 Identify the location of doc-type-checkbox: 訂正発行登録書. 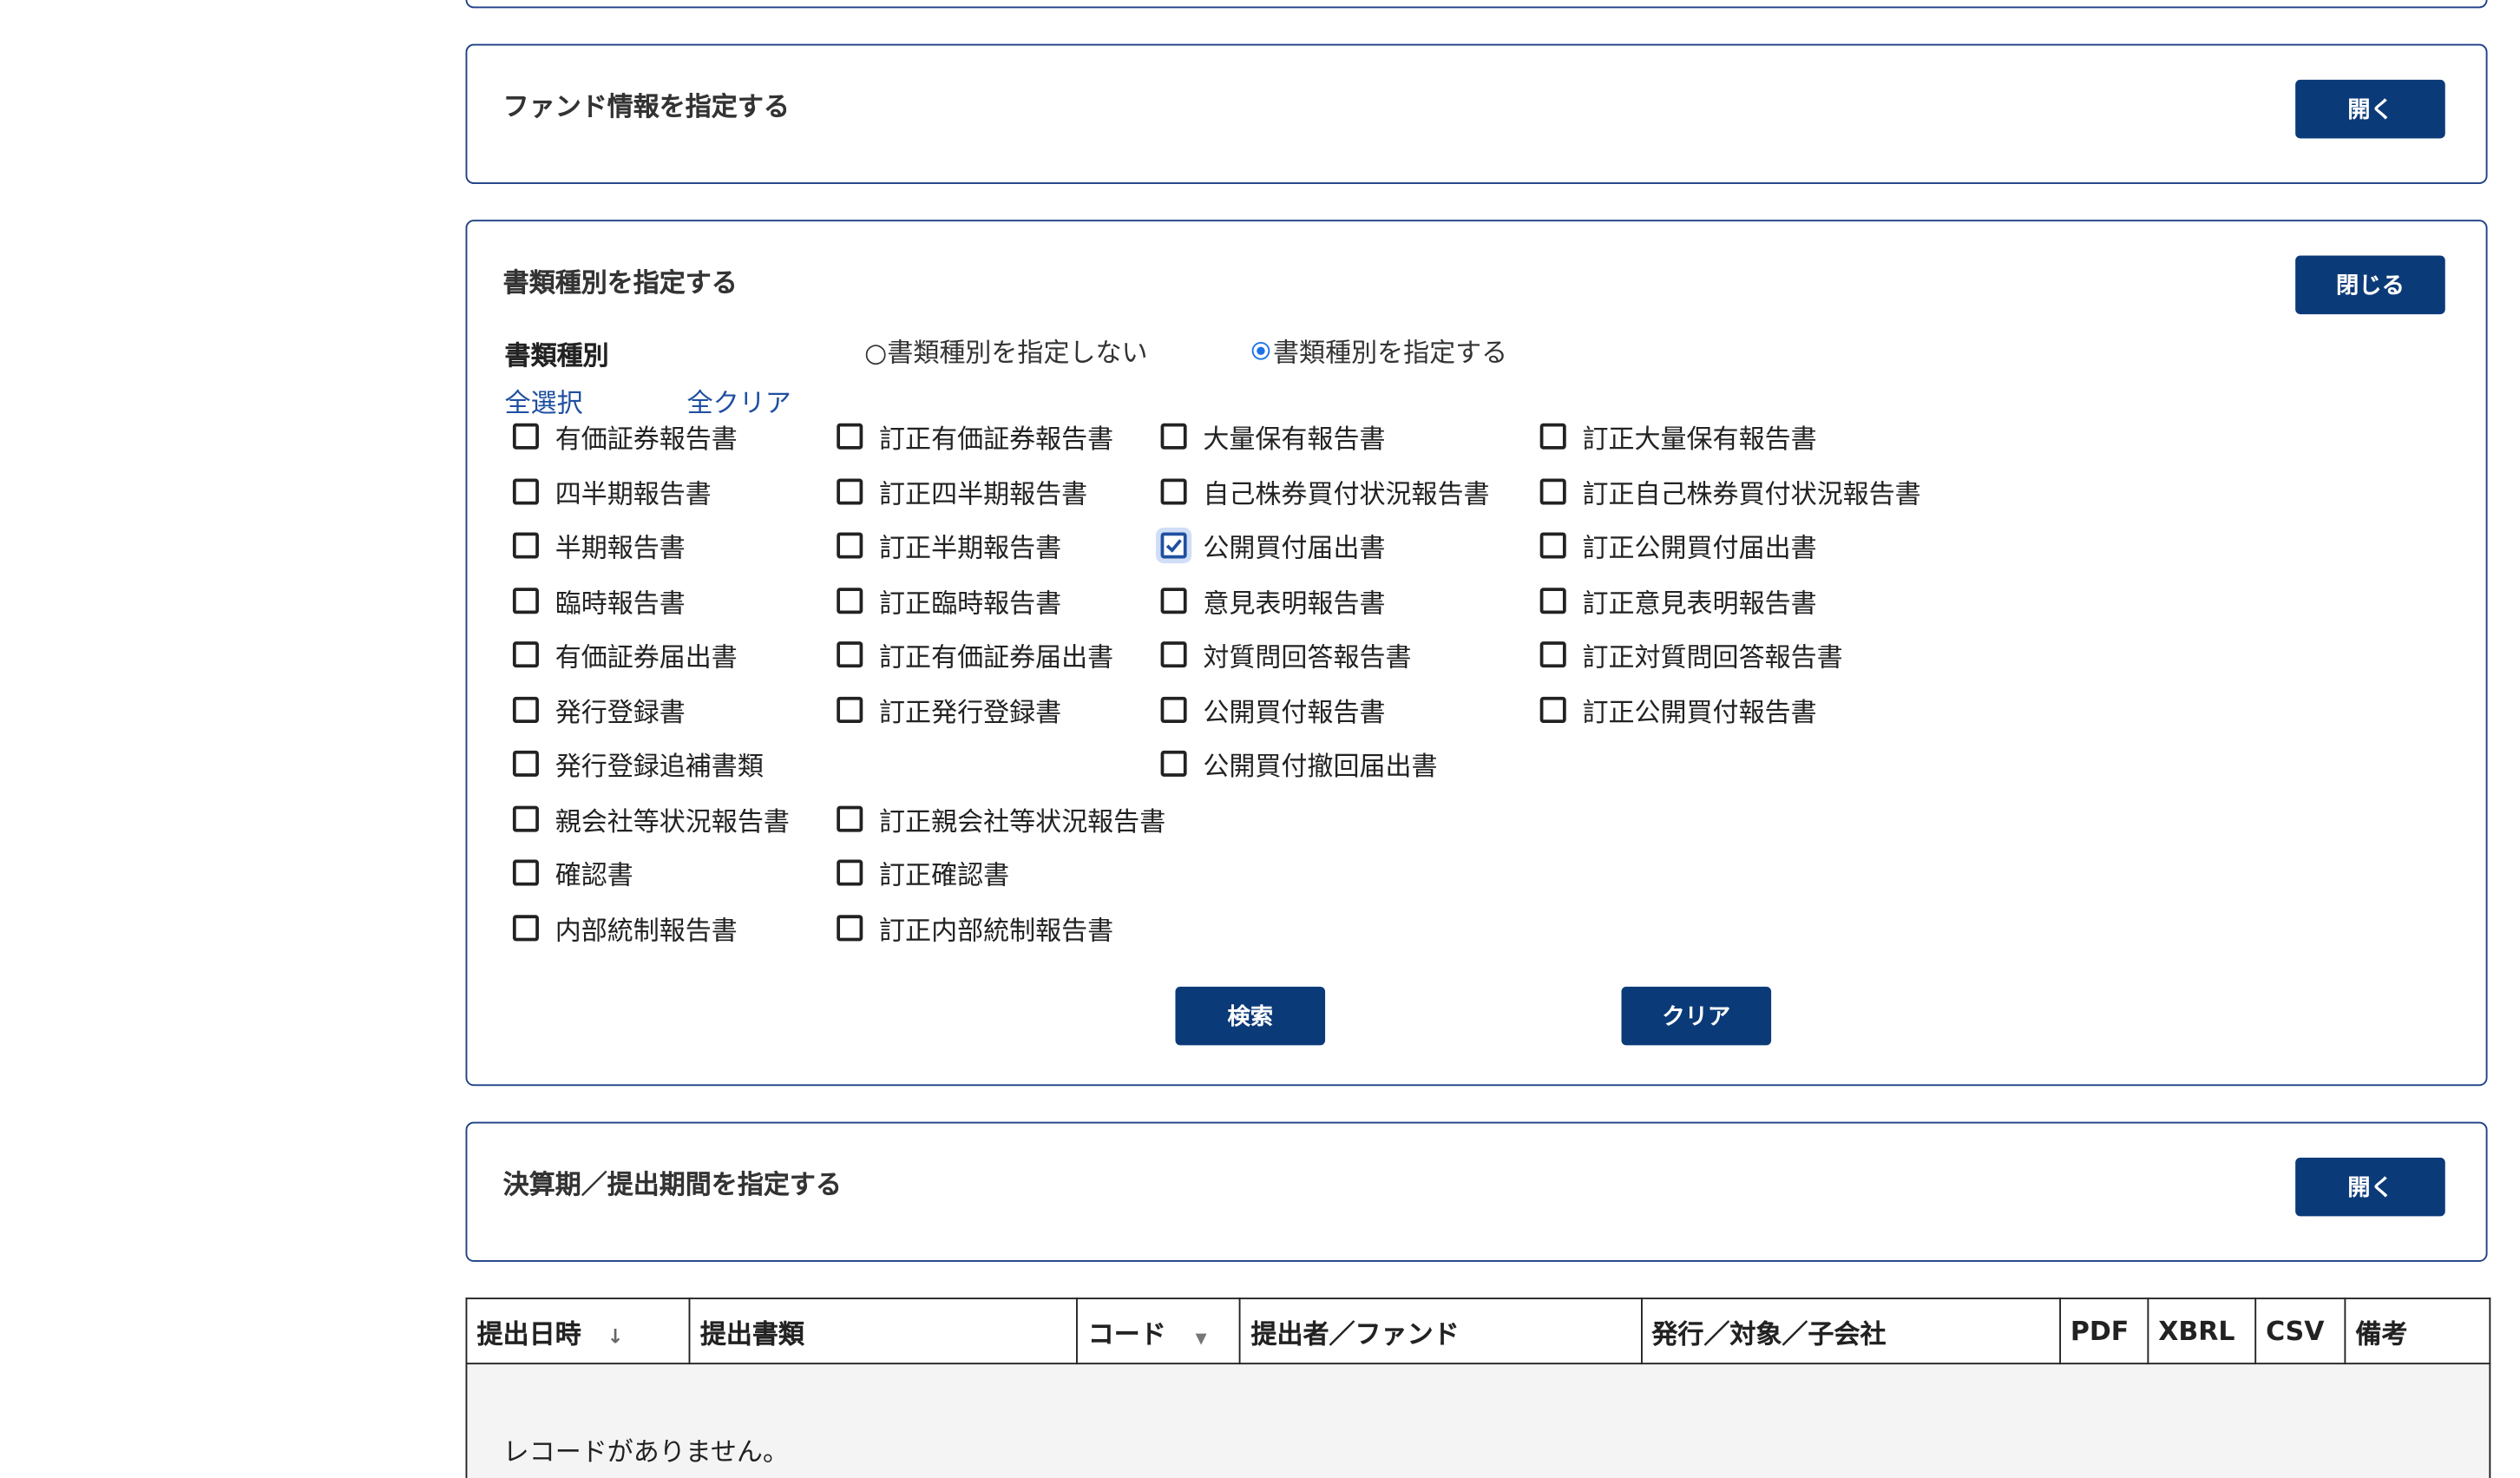
(949, 708).